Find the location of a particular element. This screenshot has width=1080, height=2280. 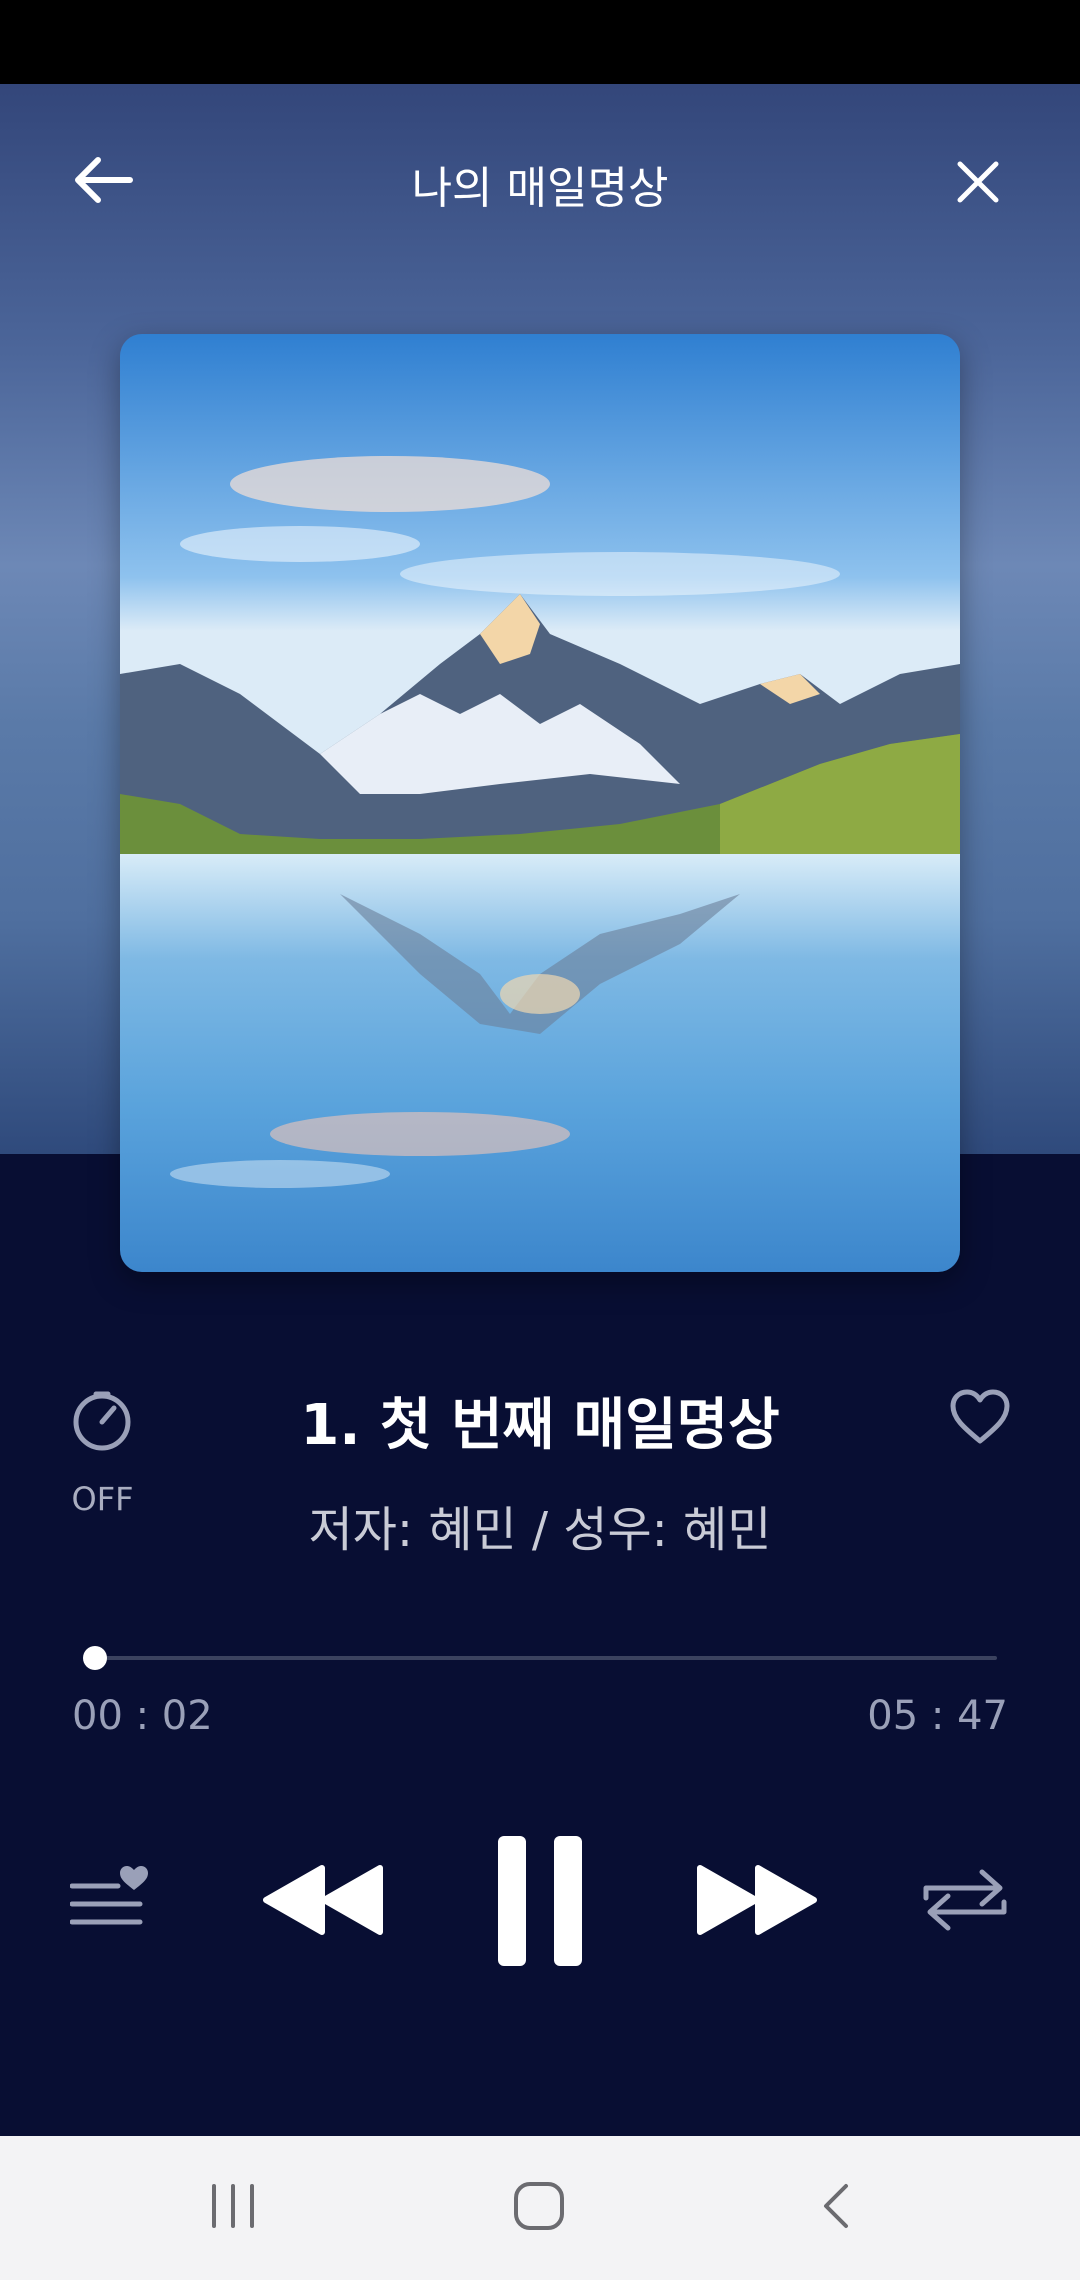

repeat-button is located at coordinates (965, 1900).